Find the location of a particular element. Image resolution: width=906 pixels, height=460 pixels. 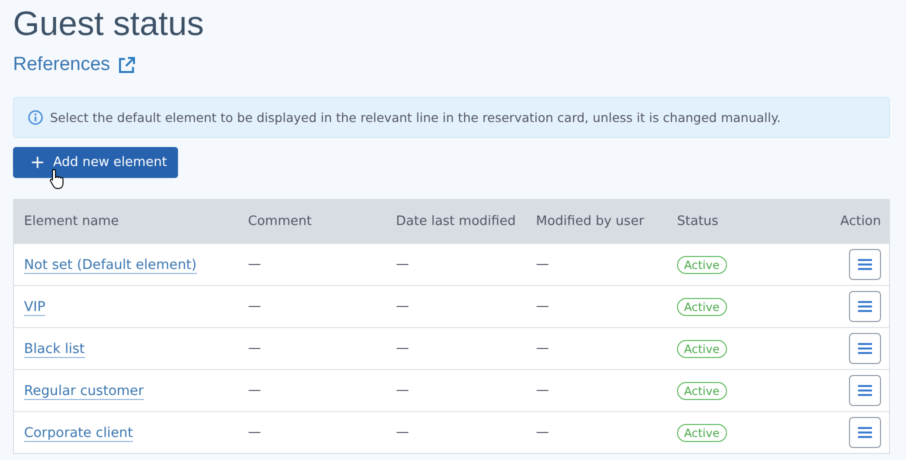

element-name-link: Not set (Default element) is located at coordinates (110, 265).